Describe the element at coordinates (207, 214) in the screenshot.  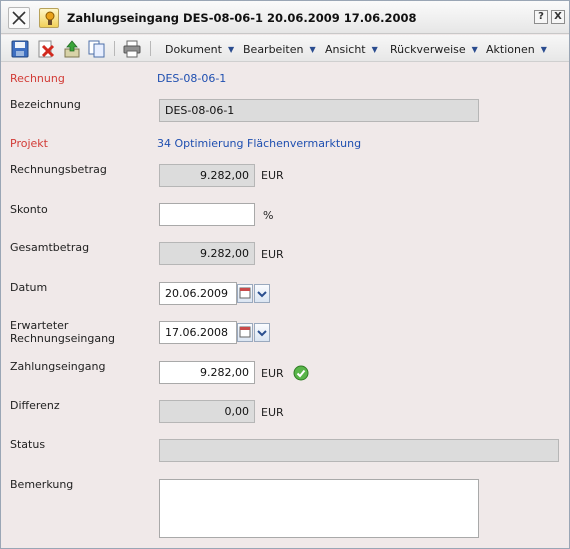
I see `skonto-input` at that location.